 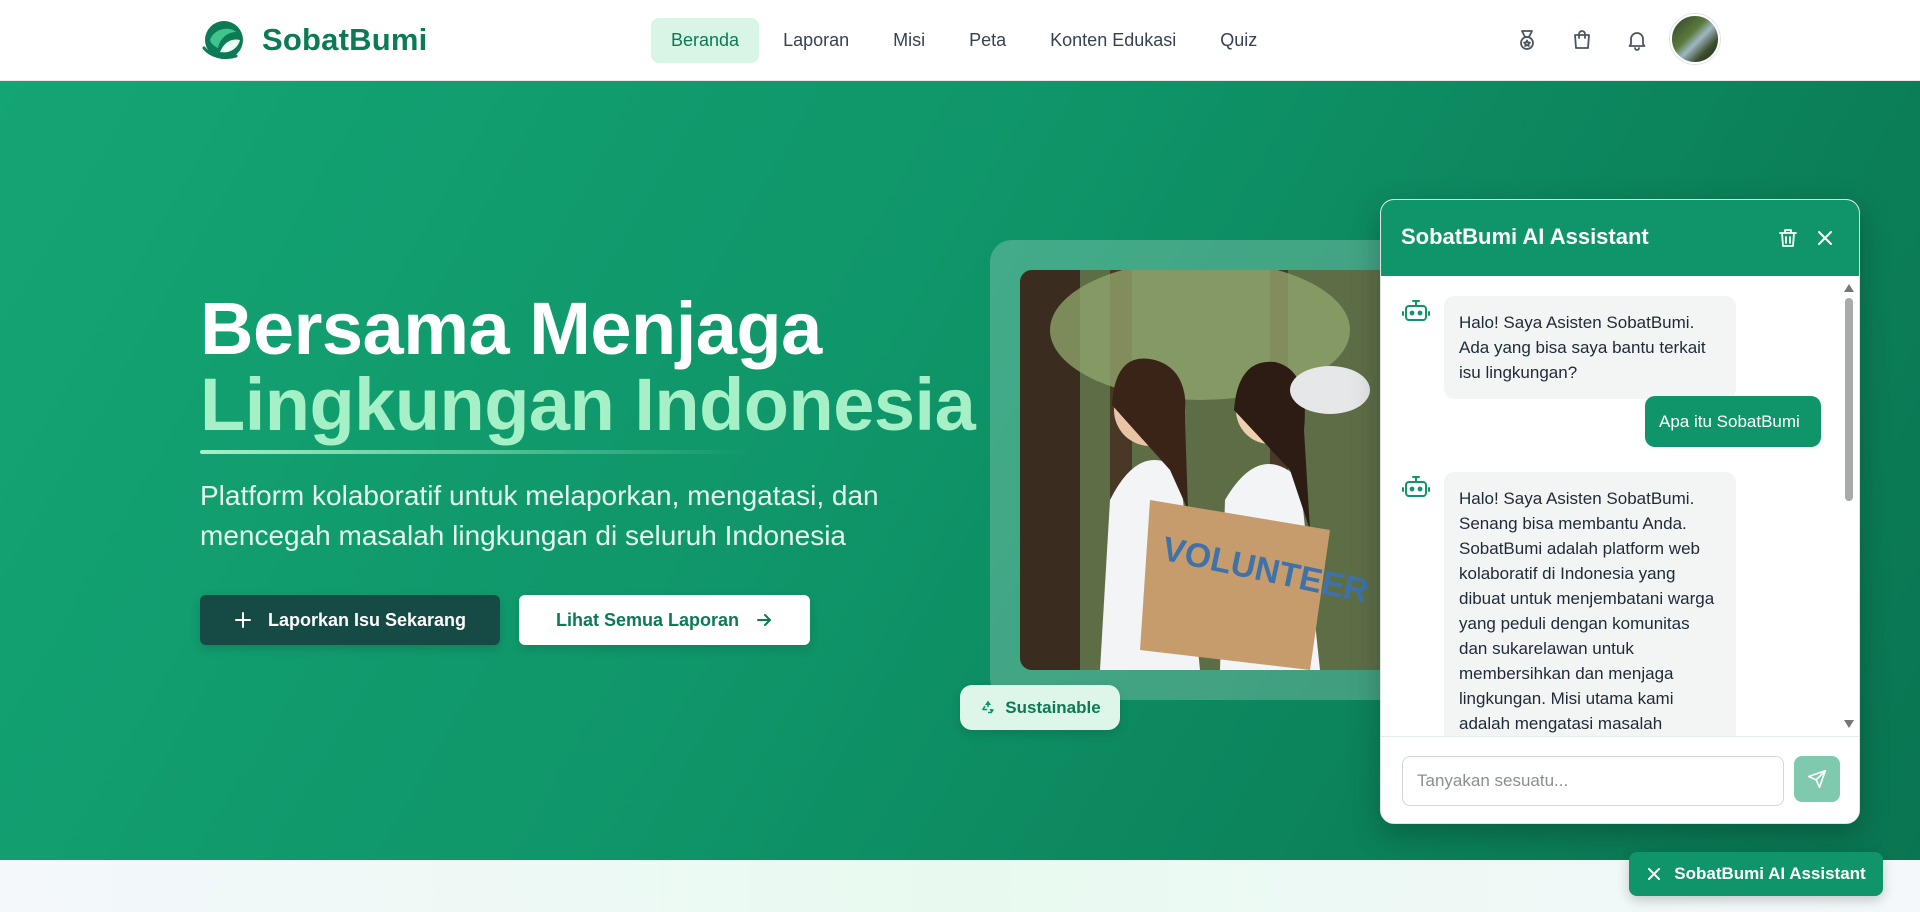 I want to click on bell-icon, so click(x=1637, y=40).